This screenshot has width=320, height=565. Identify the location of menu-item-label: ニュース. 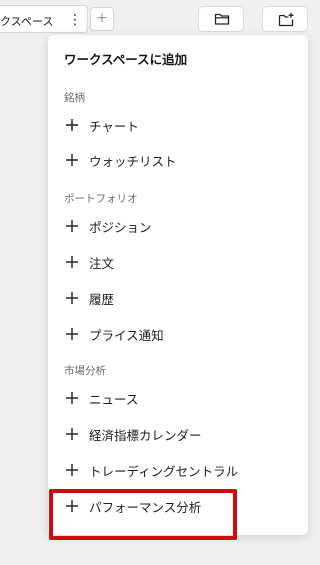
(114, 399).